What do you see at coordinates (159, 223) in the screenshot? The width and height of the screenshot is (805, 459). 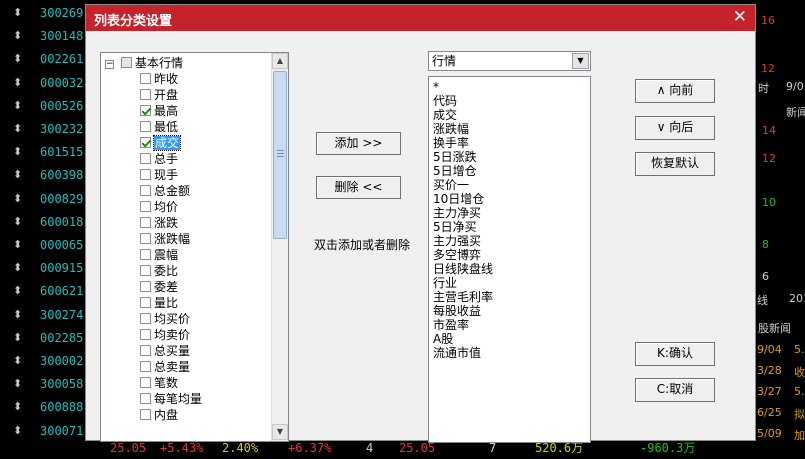 I see `tree-item: 涨跌` at bounding box center [159, 223].